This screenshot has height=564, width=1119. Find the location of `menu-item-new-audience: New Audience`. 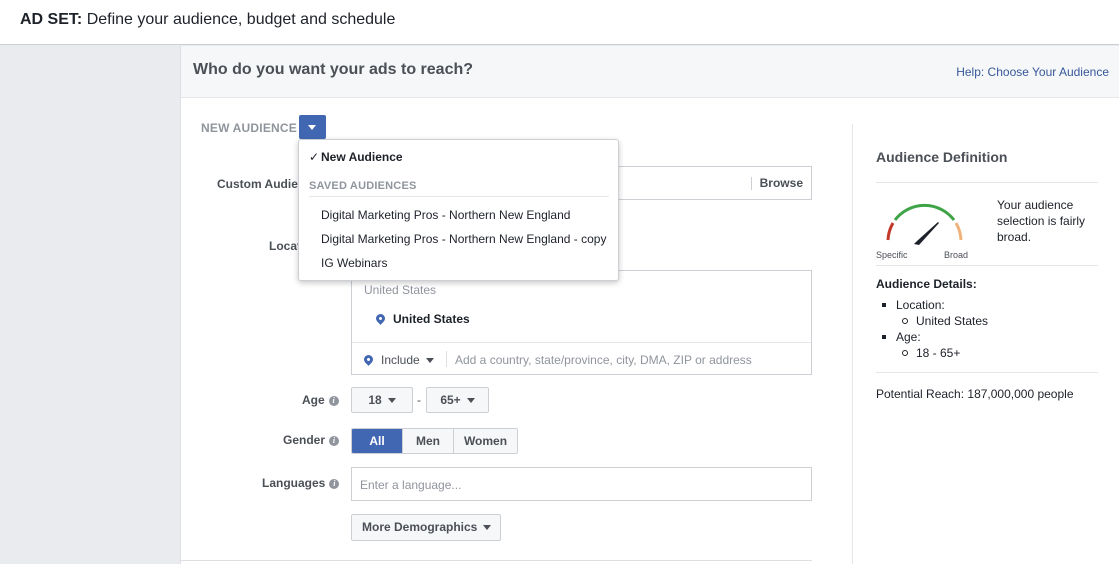

menu-item-new-audience: New Audience is located at coordinates (362, 157).